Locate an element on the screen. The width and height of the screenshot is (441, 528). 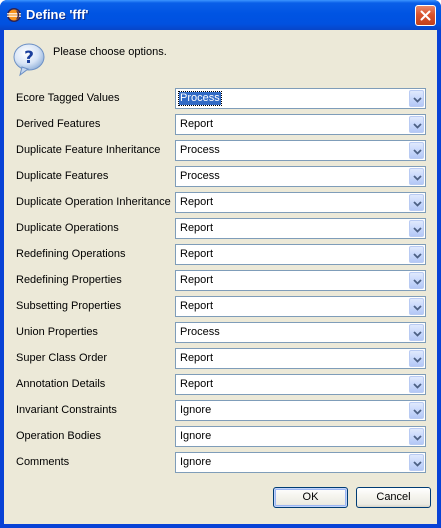
window-title: Define 'fff' is located at coordinates (57, 14).